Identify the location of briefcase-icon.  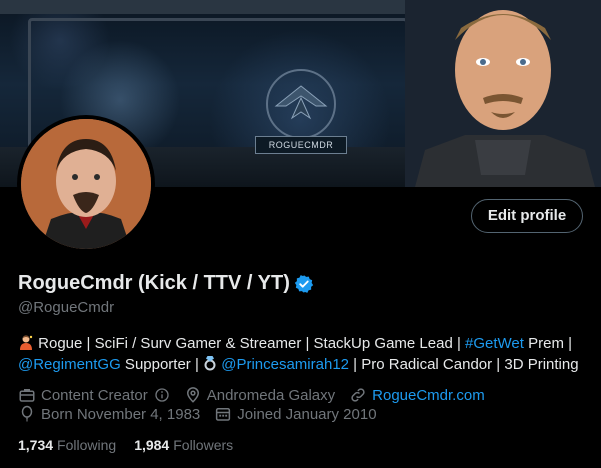
(27, 395).